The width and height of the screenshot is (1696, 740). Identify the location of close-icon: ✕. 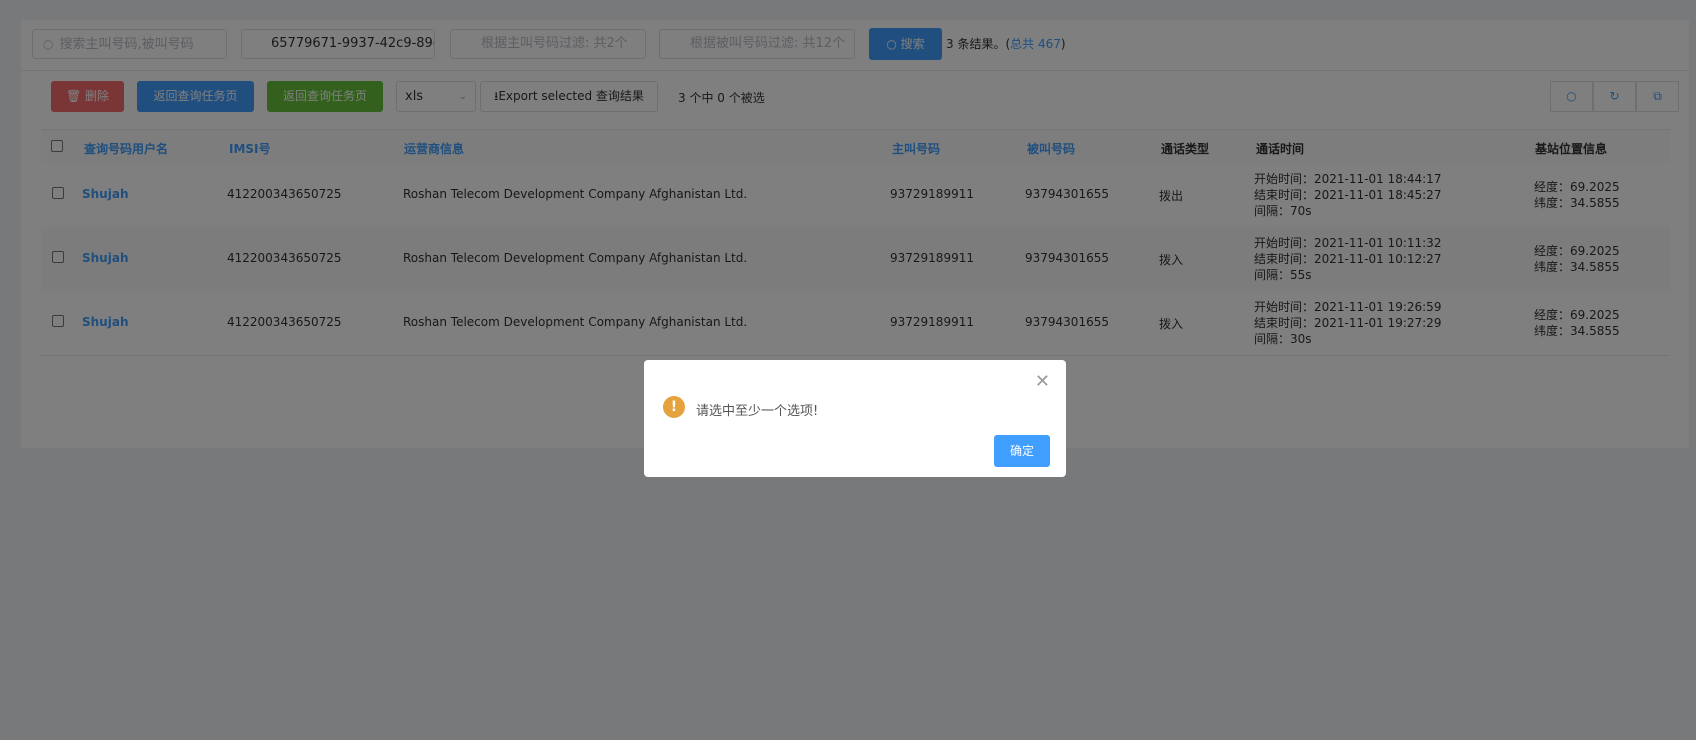
(1042, 382).